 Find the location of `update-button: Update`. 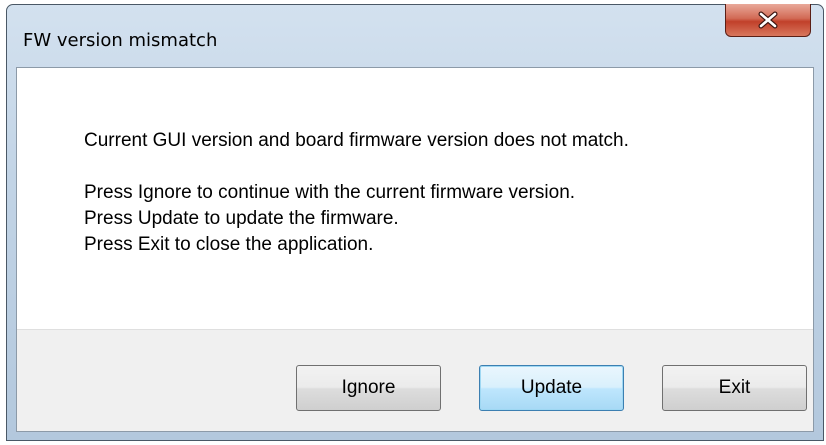

update-button: Update is located at coordinates (551, 388).